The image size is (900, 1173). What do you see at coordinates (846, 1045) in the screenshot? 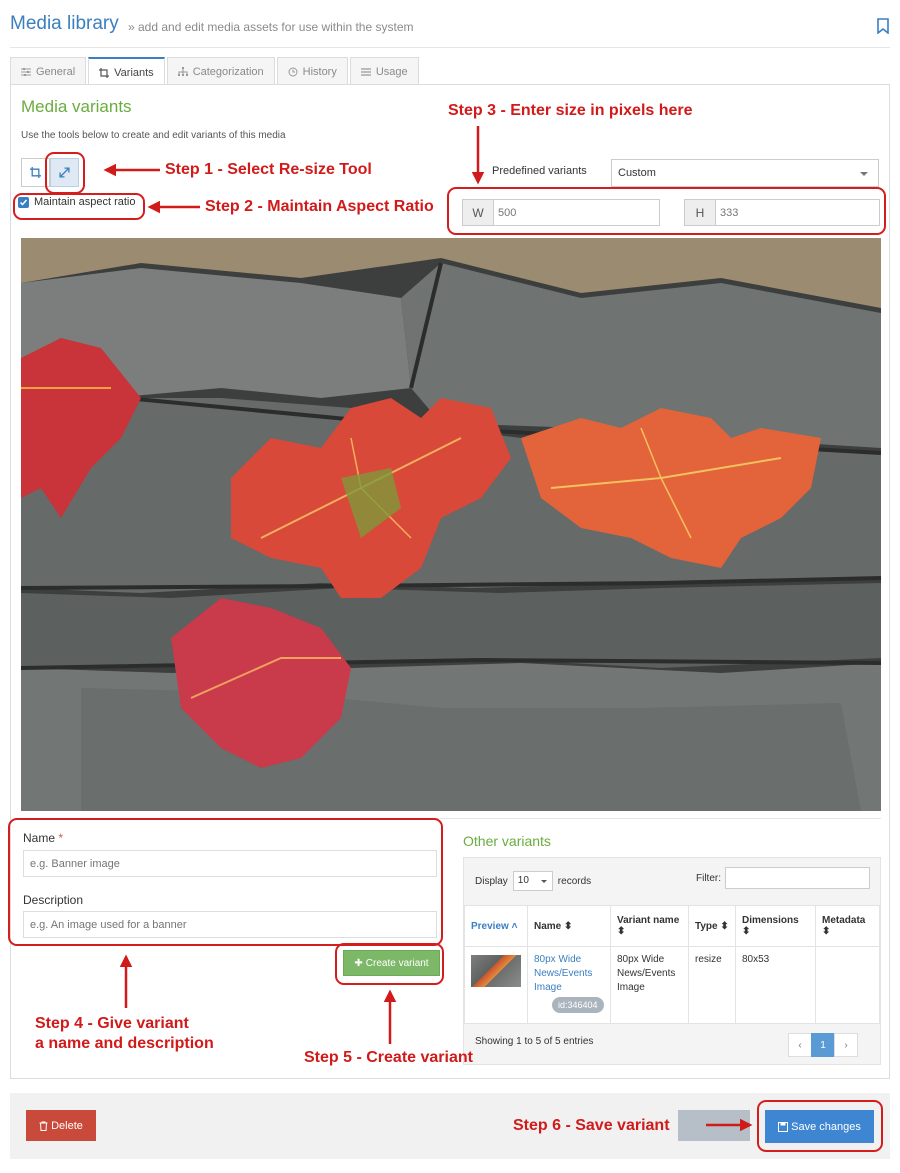
I see `pager-next-button: ›` at bounding box center [846, 1045].